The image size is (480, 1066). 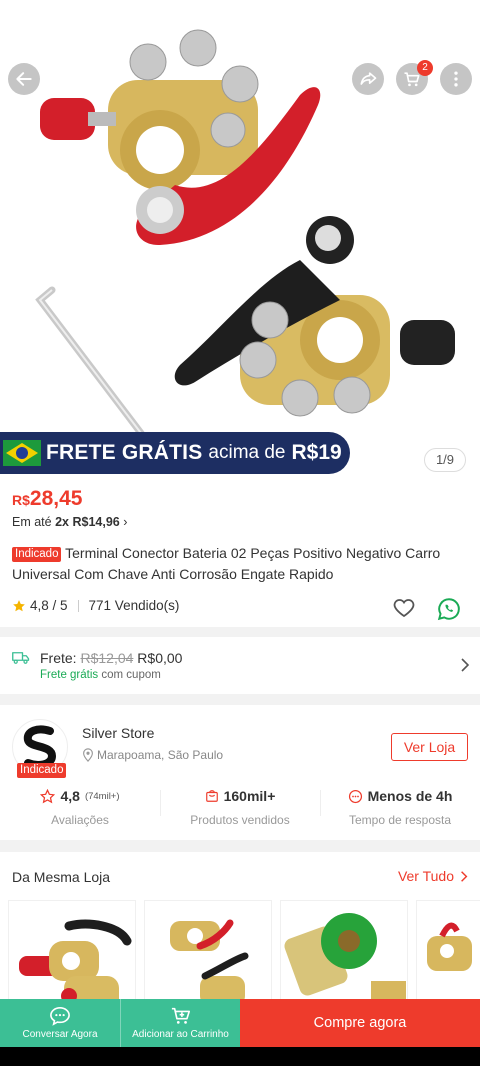 I want to click on stat-ratings: 4,8 (74mil+) Avaliações, so click(x=80, y=810).